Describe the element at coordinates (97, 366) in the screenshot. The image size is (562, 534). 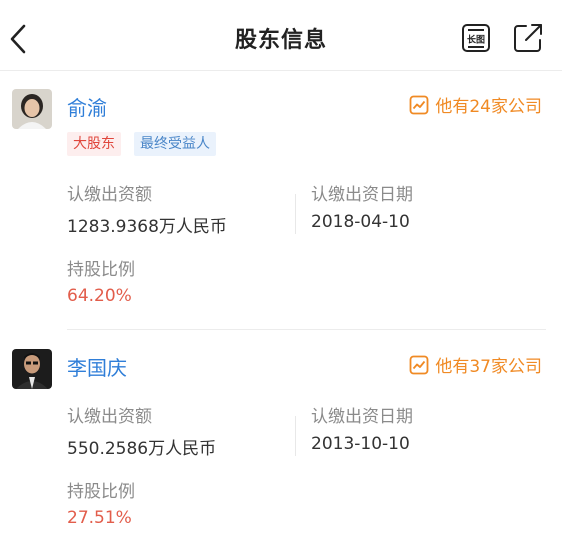
I see `shareholder-name: 李国庆` at that location.